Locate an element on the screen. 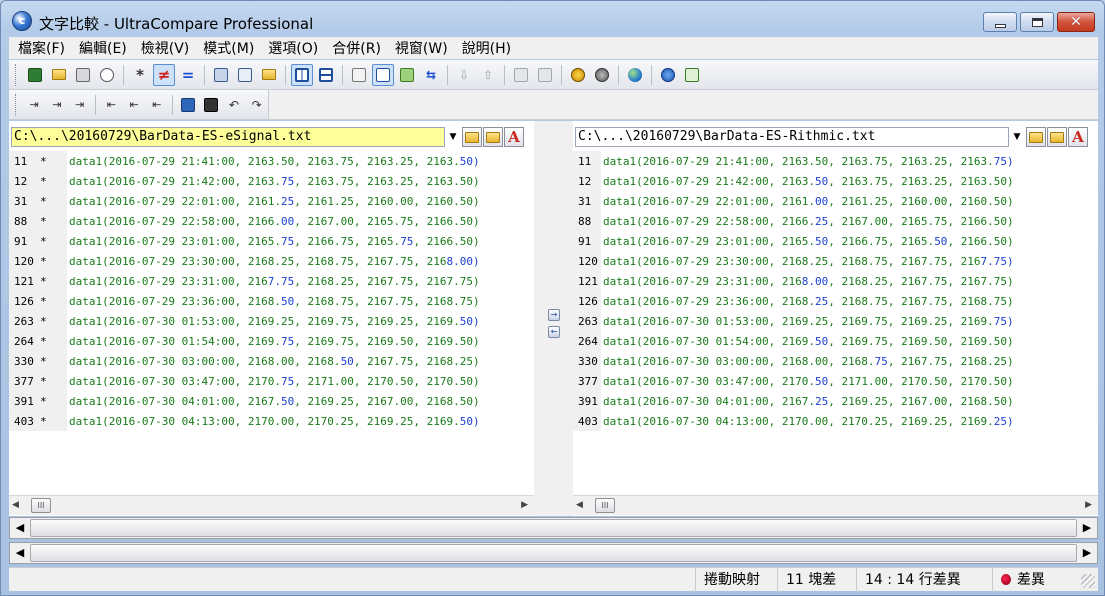 This screenshot has width=1105, height=596. left-browse-button is located at coordinates (493, 137).